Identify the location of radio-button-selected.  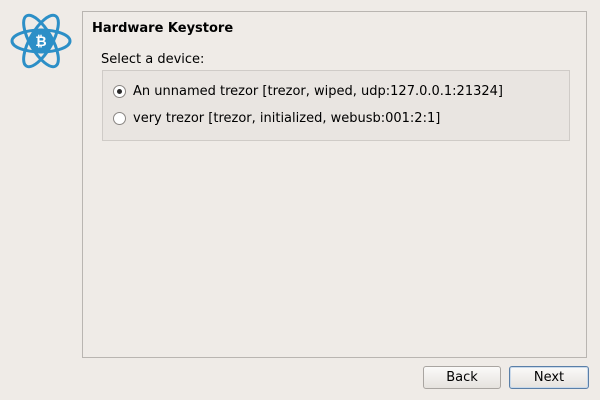
(119, 91).